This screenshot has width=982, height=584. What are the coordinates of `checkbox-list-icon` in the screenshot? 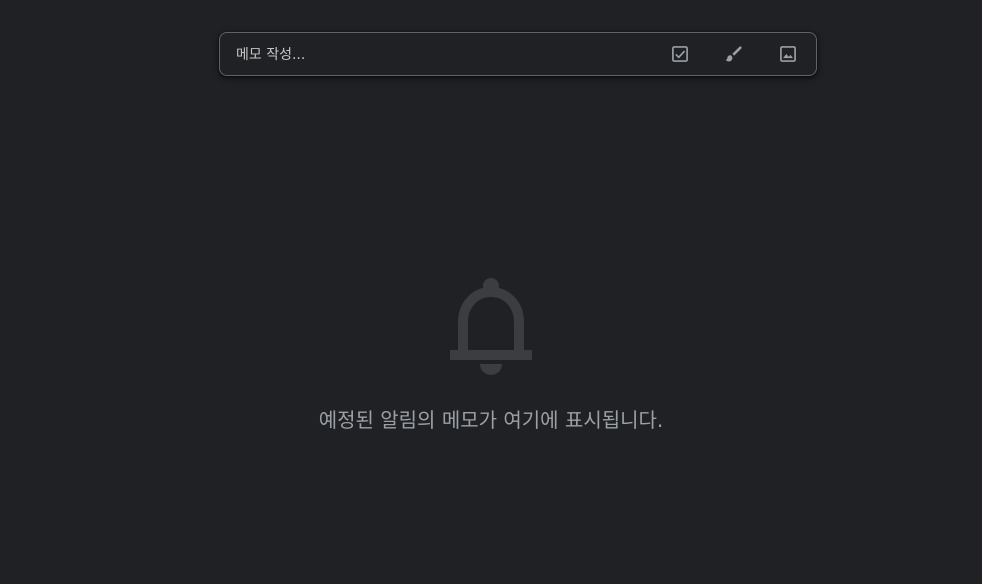 It's located at (680, 54).